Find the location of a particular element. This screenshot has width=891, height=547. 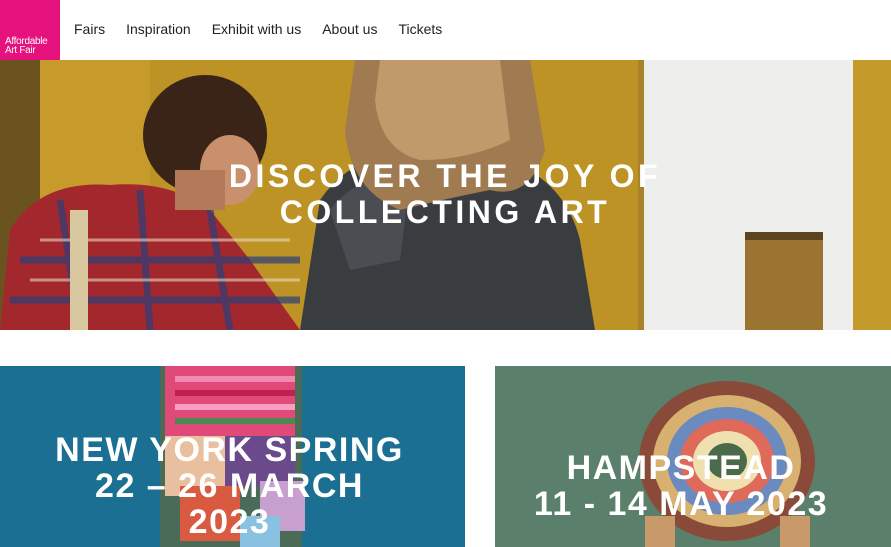

hampstead-dates: 11 - 14 MAY 2023 is located at coordinates (681, 504).